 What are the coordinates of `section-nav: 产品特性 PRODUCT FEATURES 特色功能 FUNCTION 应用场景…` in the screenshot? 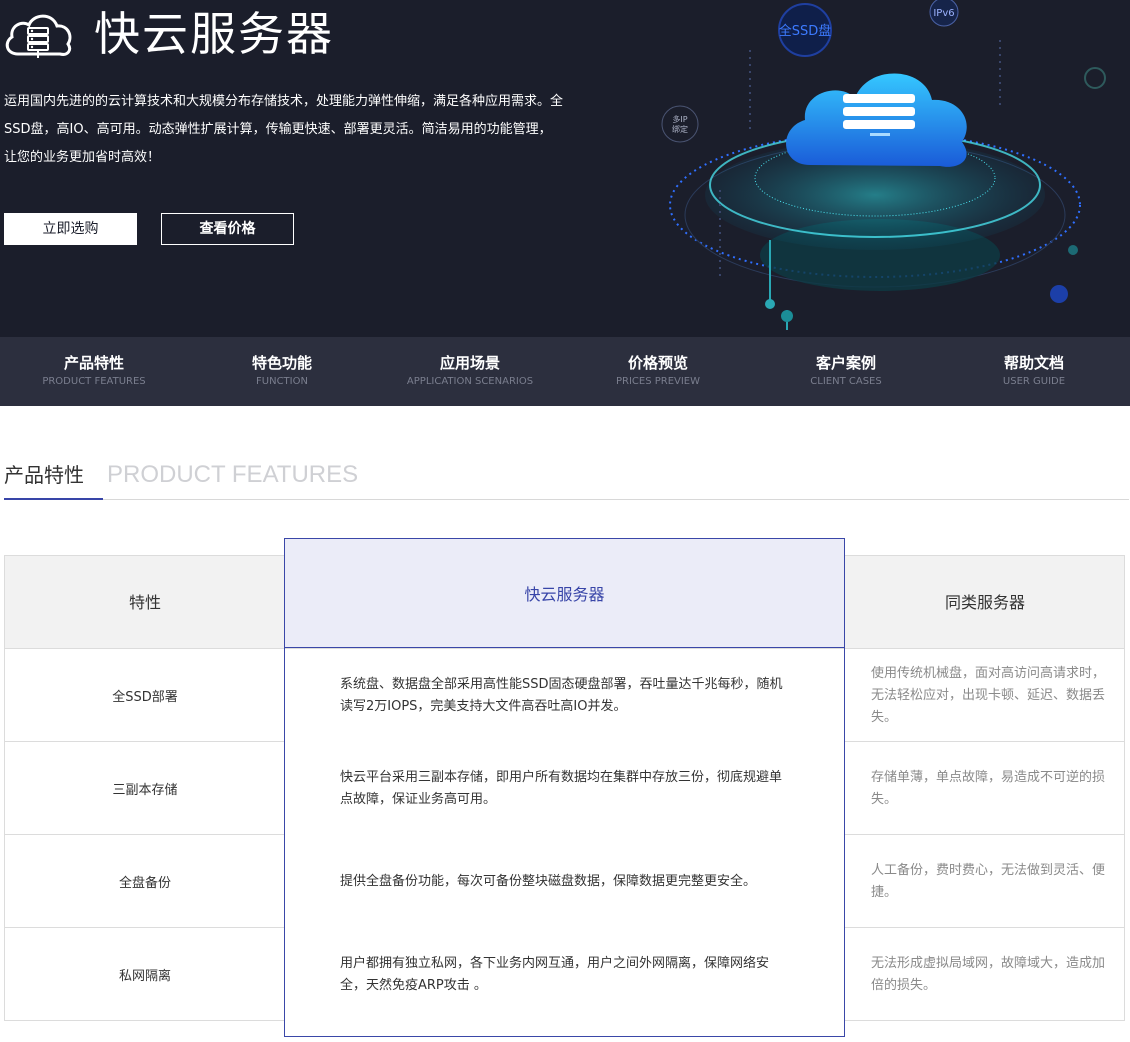 It's located at (565, 371).